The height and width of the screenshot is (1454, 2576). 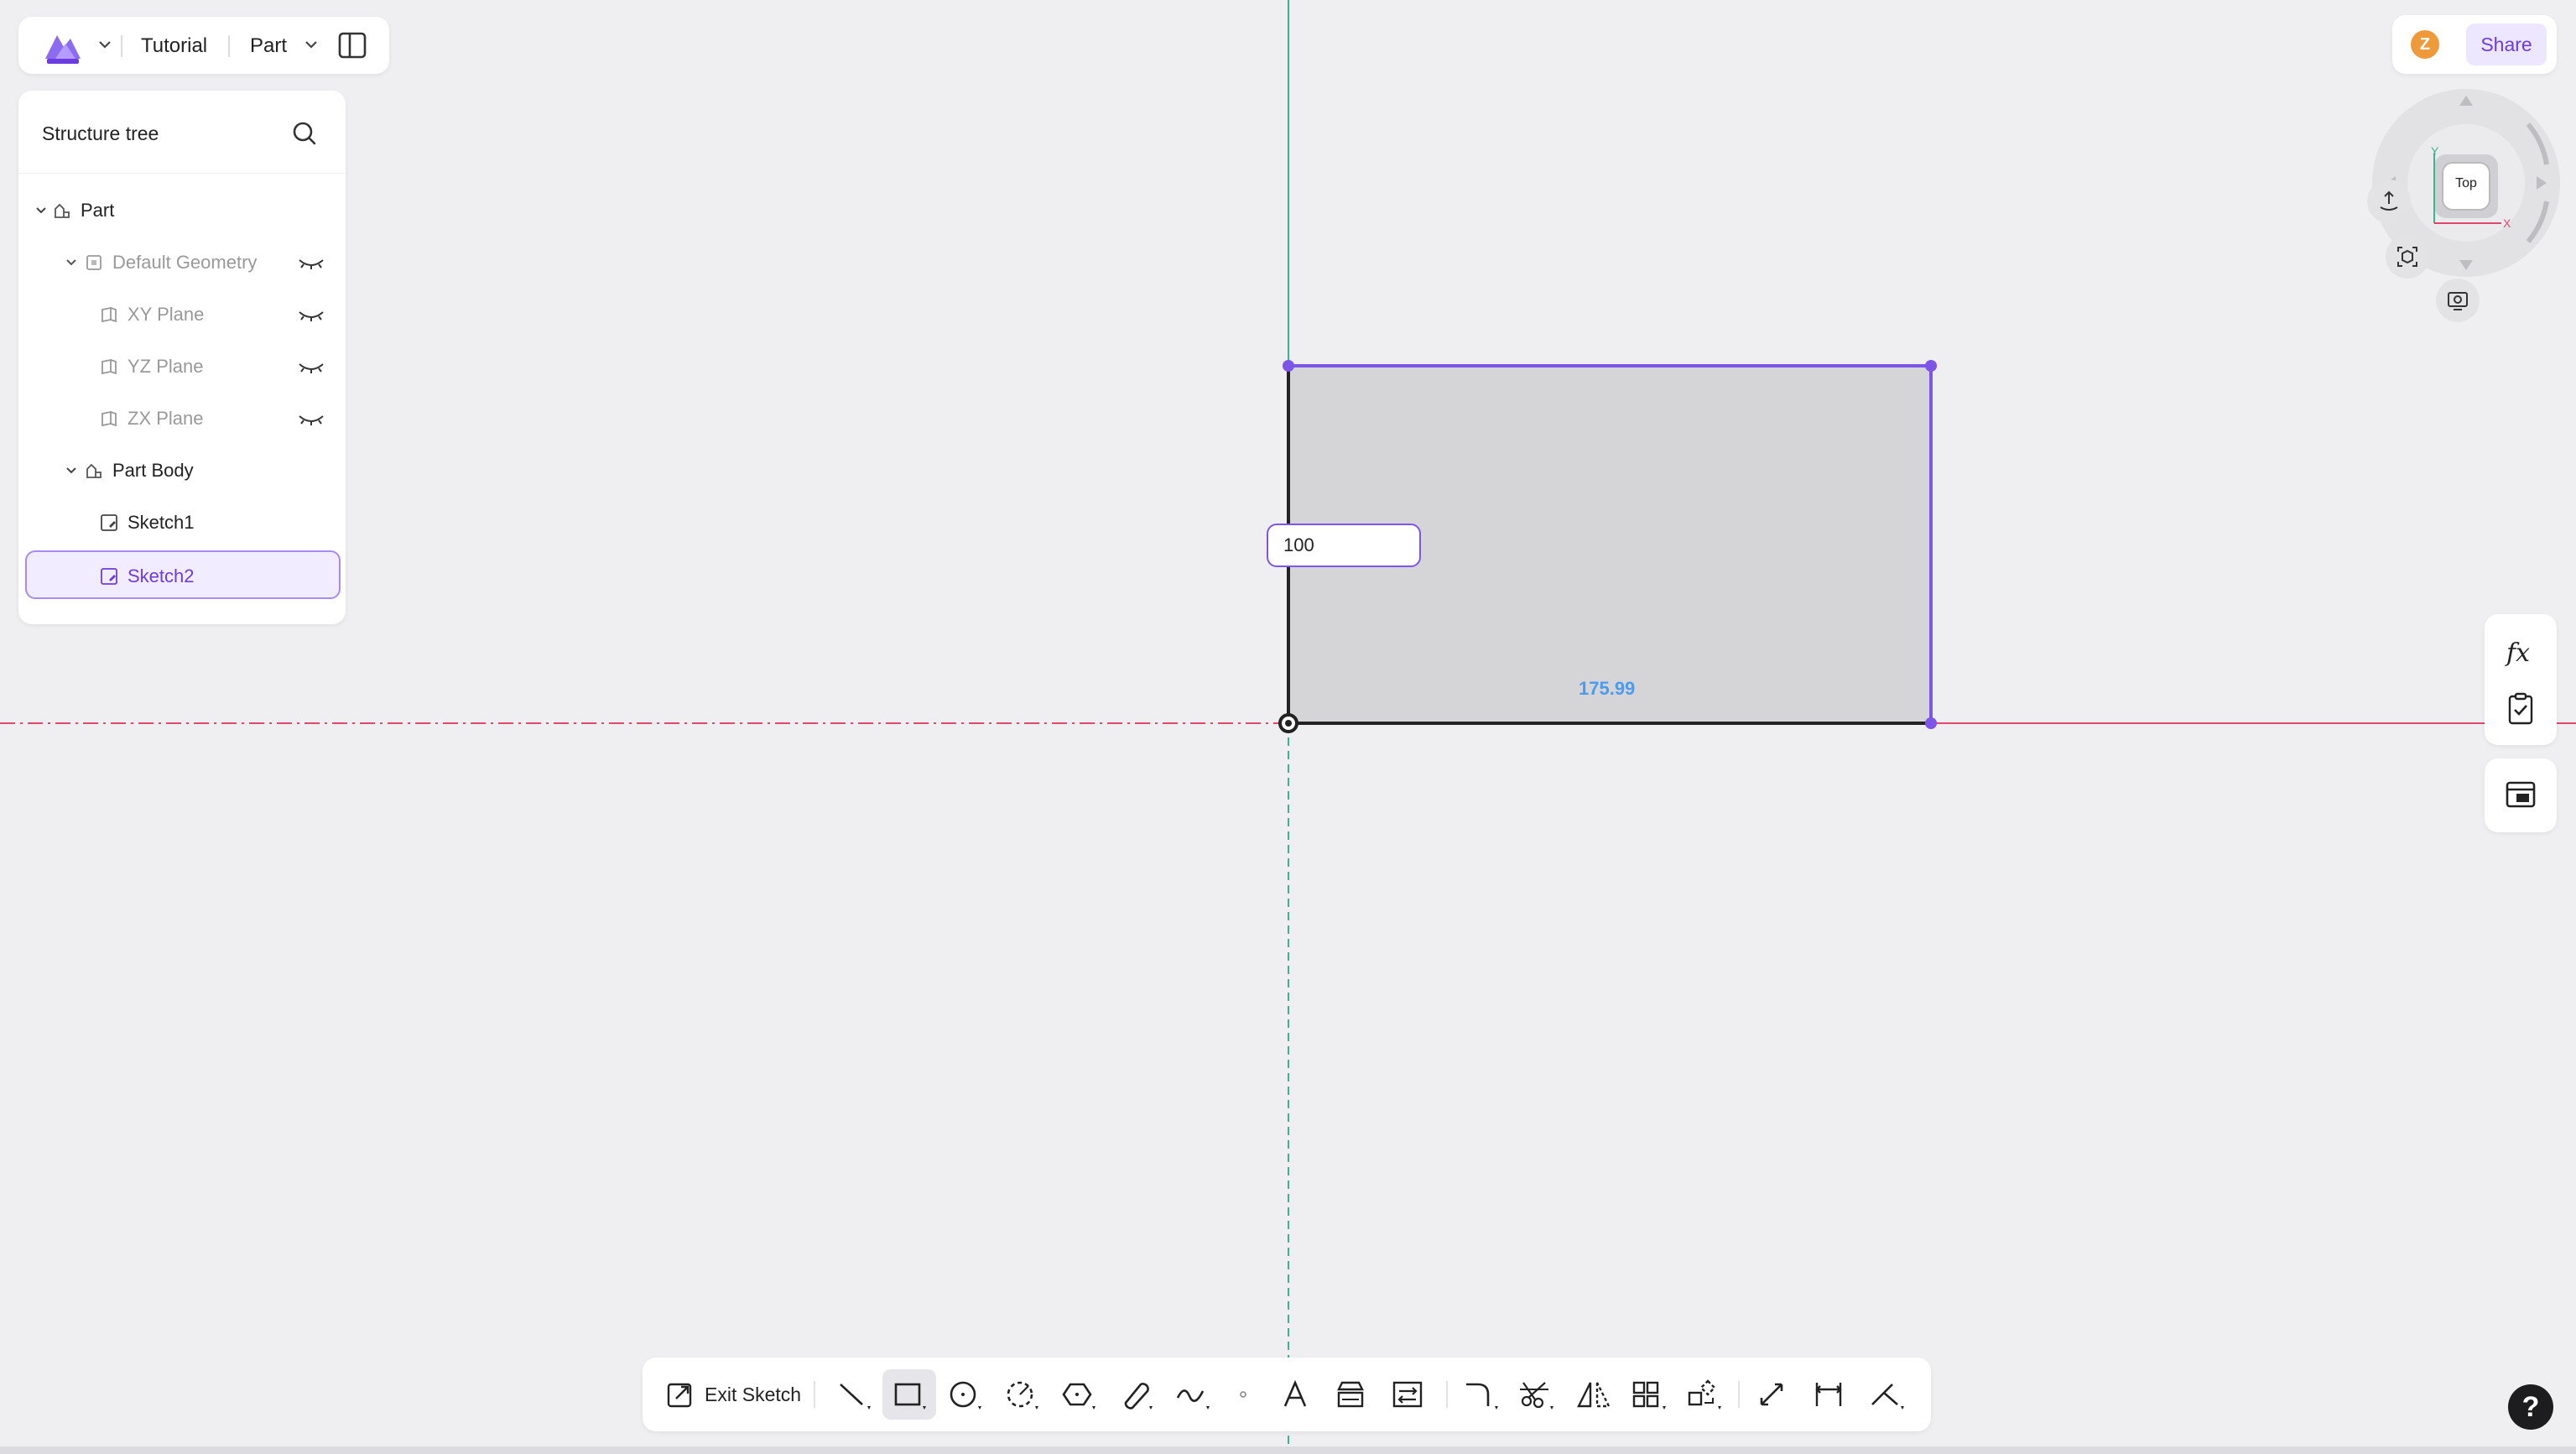 I want to click on tree-item-part: Part, so click(x=183, y=210).